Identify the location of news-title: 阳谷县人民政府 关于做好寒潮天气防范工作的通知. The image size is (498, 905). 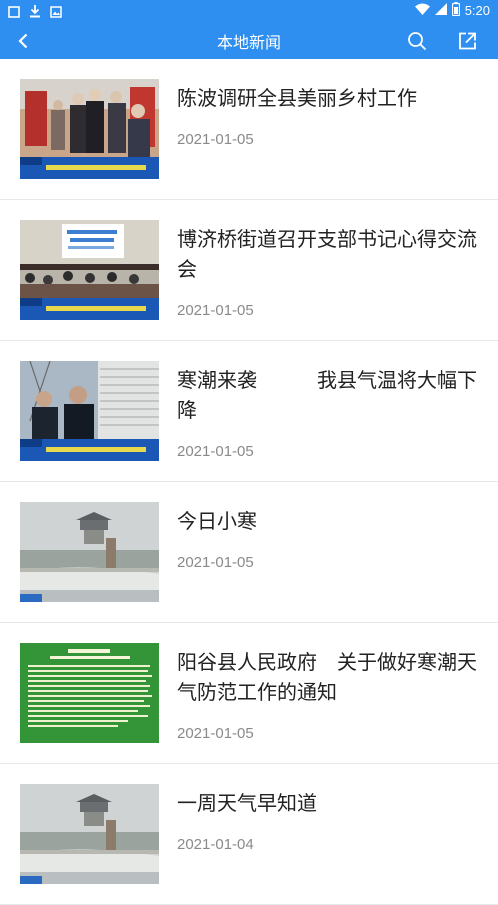
(329, 677).